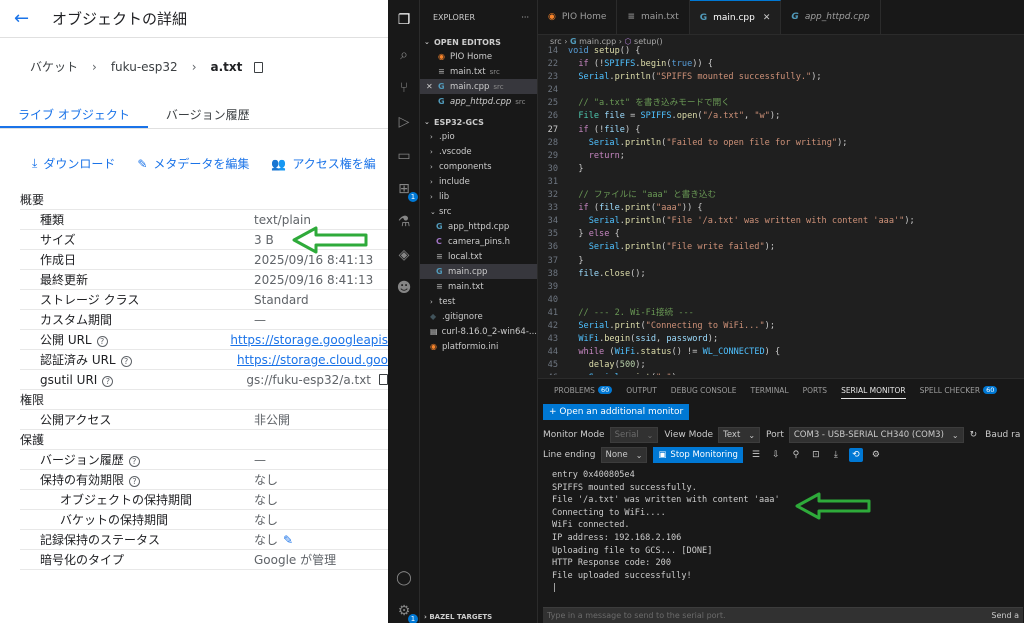 The height and width of the screenshot is (623, 1024). What do you see at coordinates (478, 196) in the screenshot?
I see `tree-folder: › lib` at bounding box center [478, 196].